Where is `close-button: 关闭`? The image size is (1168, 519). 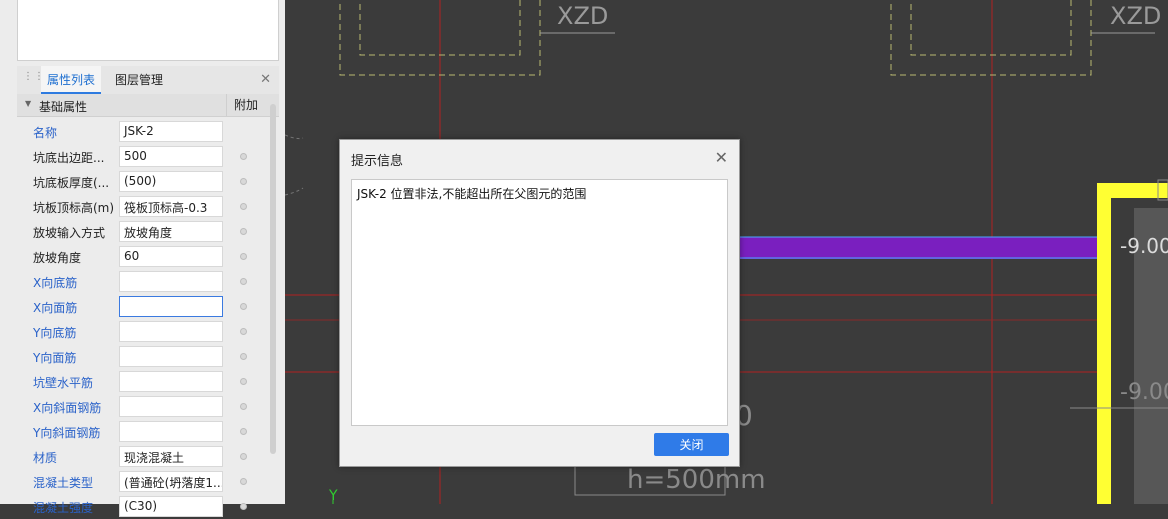
close-button: 关闭 is located at coordinates (691, 444).